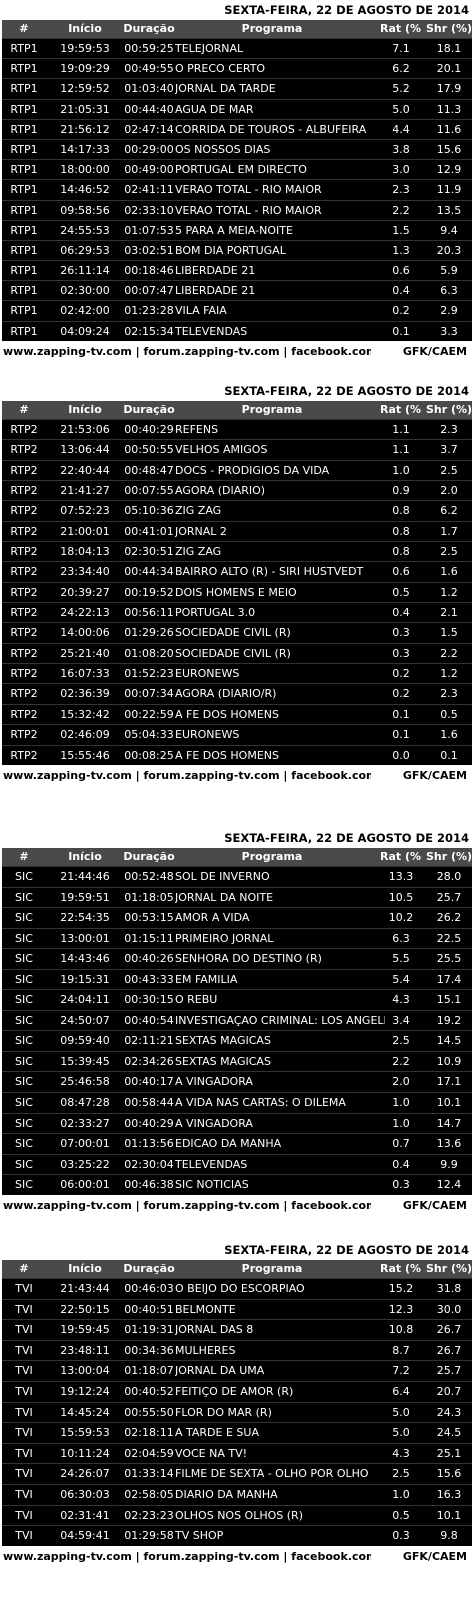  What do you see at coordinates (149, 470) in the screenshot?
I see `cell-duration: 00:48:47` at bounding box center [149, 470].